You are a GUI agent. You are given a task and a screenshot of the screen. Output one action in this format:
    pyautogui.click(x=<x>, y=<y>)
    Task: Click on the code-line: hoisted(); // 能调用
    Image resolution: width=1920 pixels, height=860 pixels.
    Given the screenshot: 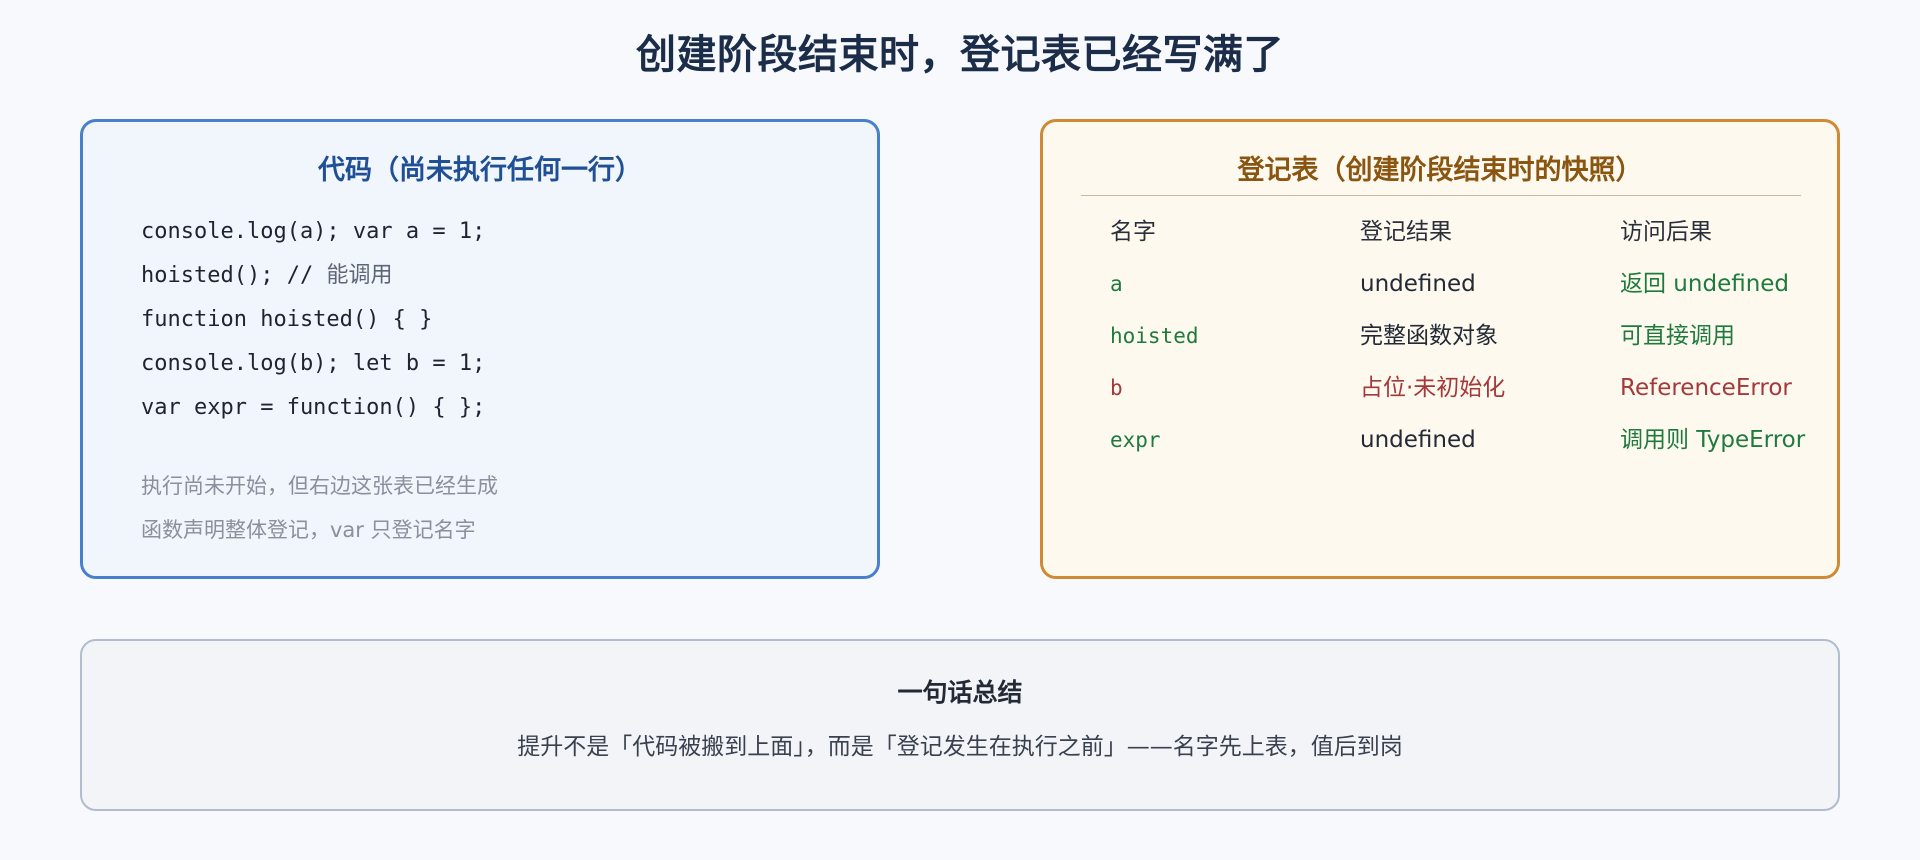 What is the action you would take?
    pyautogui.click(x=313, y=276)
    